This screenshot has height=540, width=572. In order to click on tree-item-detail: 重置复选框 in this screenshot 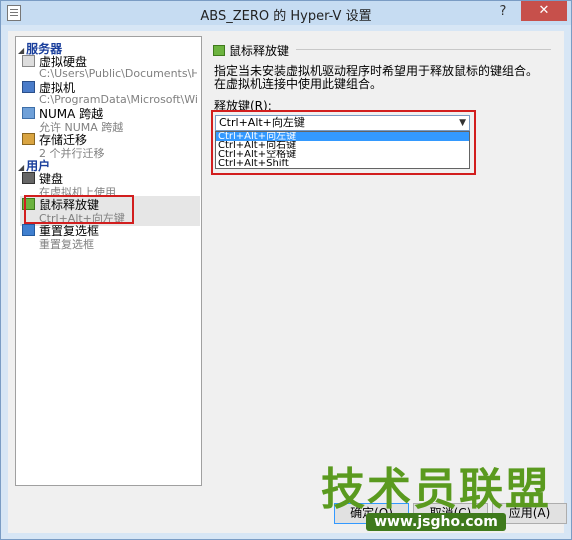, I will do `click(66, 244)`.